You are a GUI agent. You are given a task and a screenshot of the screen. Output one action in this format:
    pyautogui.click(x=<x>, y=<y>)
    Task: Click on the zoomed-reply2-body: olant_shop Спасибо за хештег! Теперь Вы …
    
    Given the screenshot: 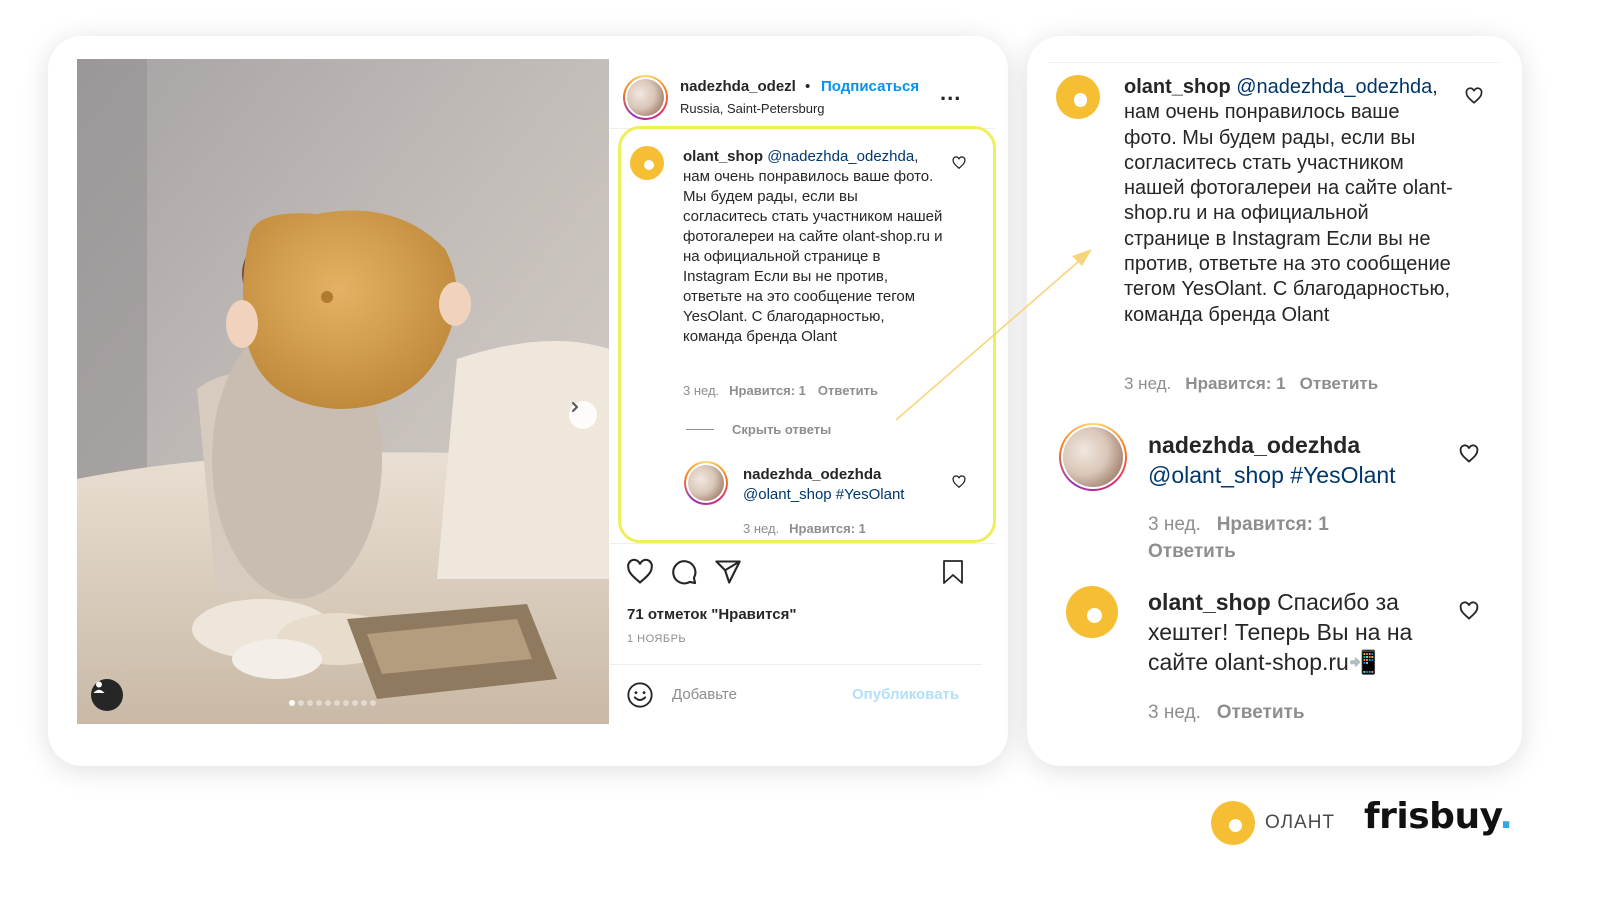 What is the action you would take?
    pyautogui.click(x=1293, y=632)
    